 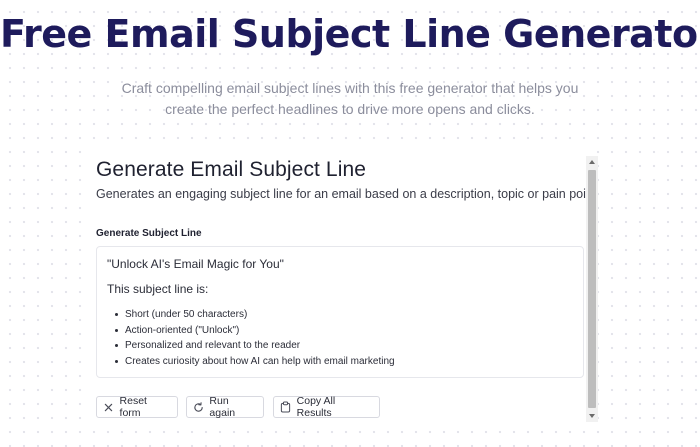 I want to click on run-again-label: Run again, so click(x=222, y=407).